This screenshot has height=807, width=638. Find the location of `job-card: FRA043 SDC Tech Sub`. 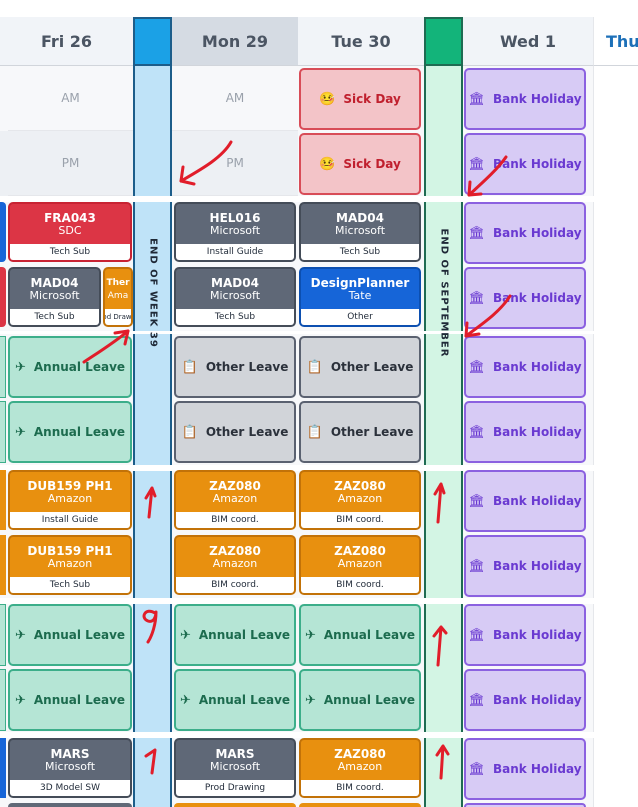

job-card: FRA043 SDC Tech Sub is located at coordinates (70, 232).